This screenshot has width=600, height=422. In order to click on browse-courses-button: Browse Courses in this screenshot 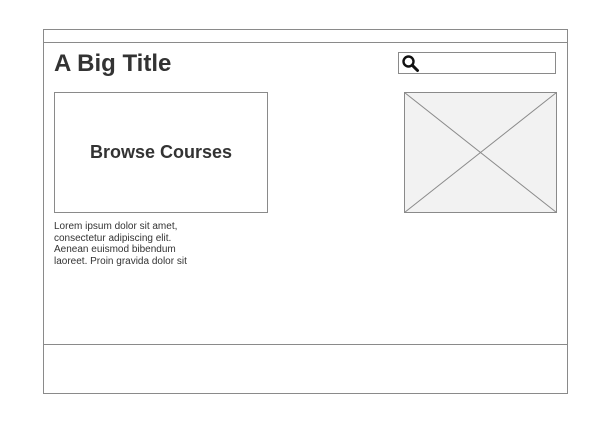, I will do `click(161, 152)`.